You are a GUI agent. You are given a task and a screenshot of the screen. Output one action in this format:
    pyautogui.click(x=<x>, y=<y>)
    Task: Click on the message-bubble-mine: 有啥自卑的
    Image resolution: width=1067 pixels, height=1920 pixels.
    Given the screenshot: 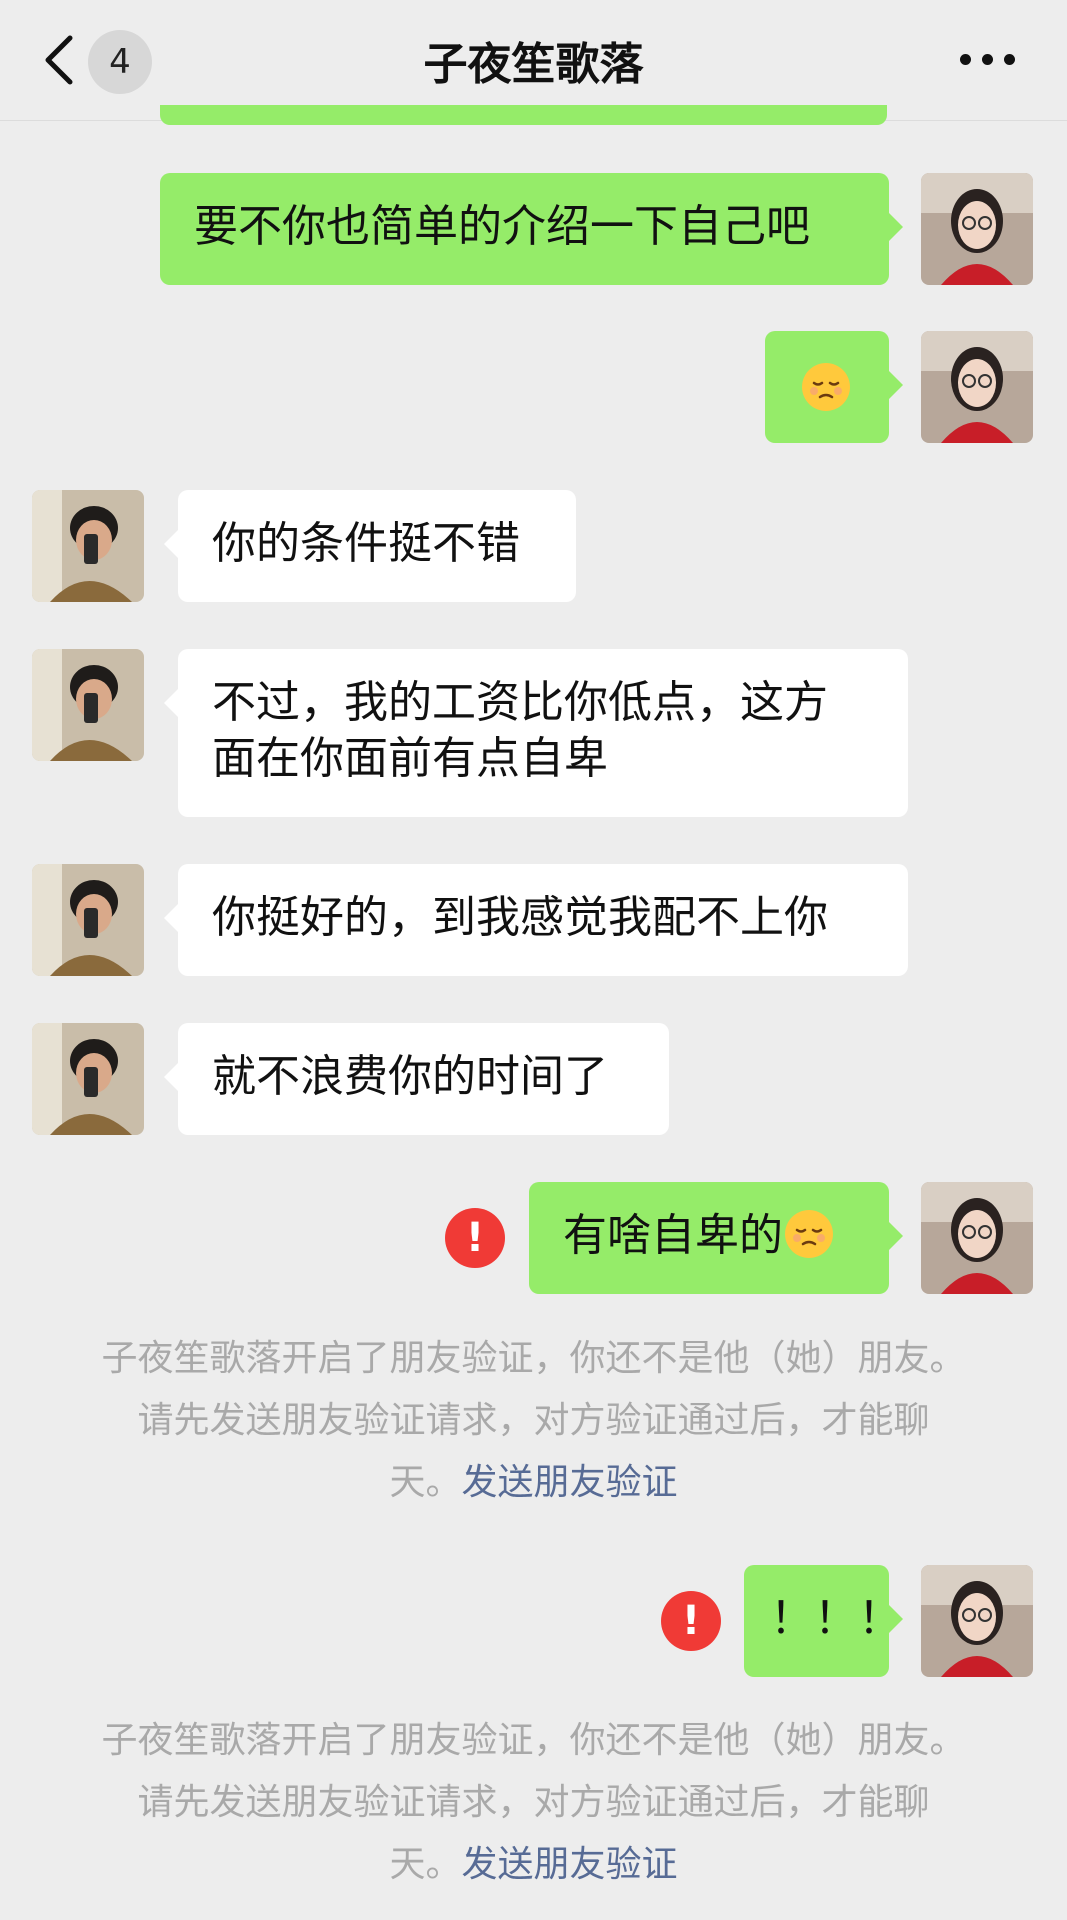 What is the action you would take?
    pyautogui.click(x=716, y=1238)
    